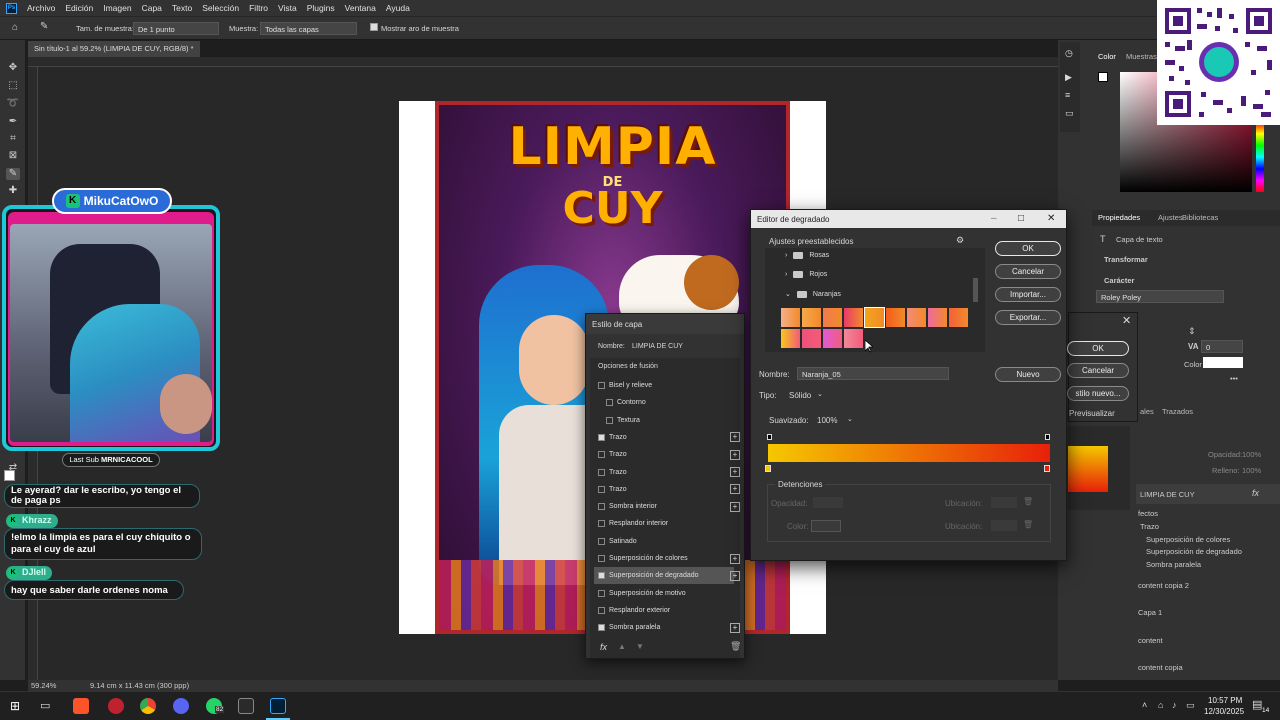 The width and height of the screenshot is (1280, 720). What do you see at coordinates (1068, 77) in the screenshot?
I see `play-icon: ▶` at bounding box center [1068, 77].